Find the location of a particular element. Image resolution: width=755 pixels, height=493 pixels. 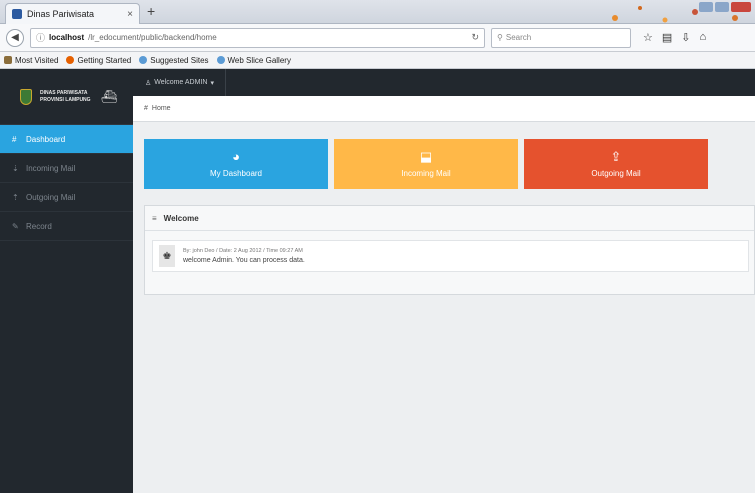

home-icon: # is located at coordinates (146, 108).